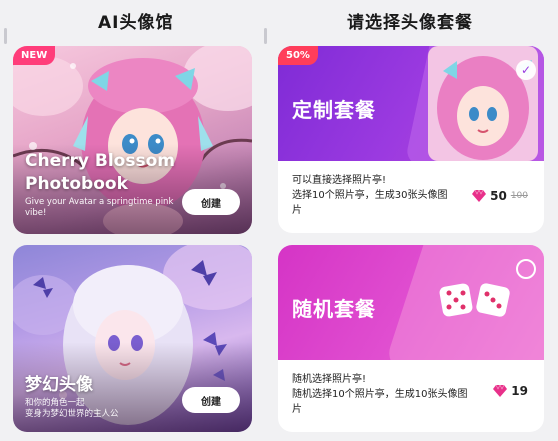 The height and width of the screenshot is (441, 558). I want to click on right-column-title: 请选择头像套餐, so click(410, 23).